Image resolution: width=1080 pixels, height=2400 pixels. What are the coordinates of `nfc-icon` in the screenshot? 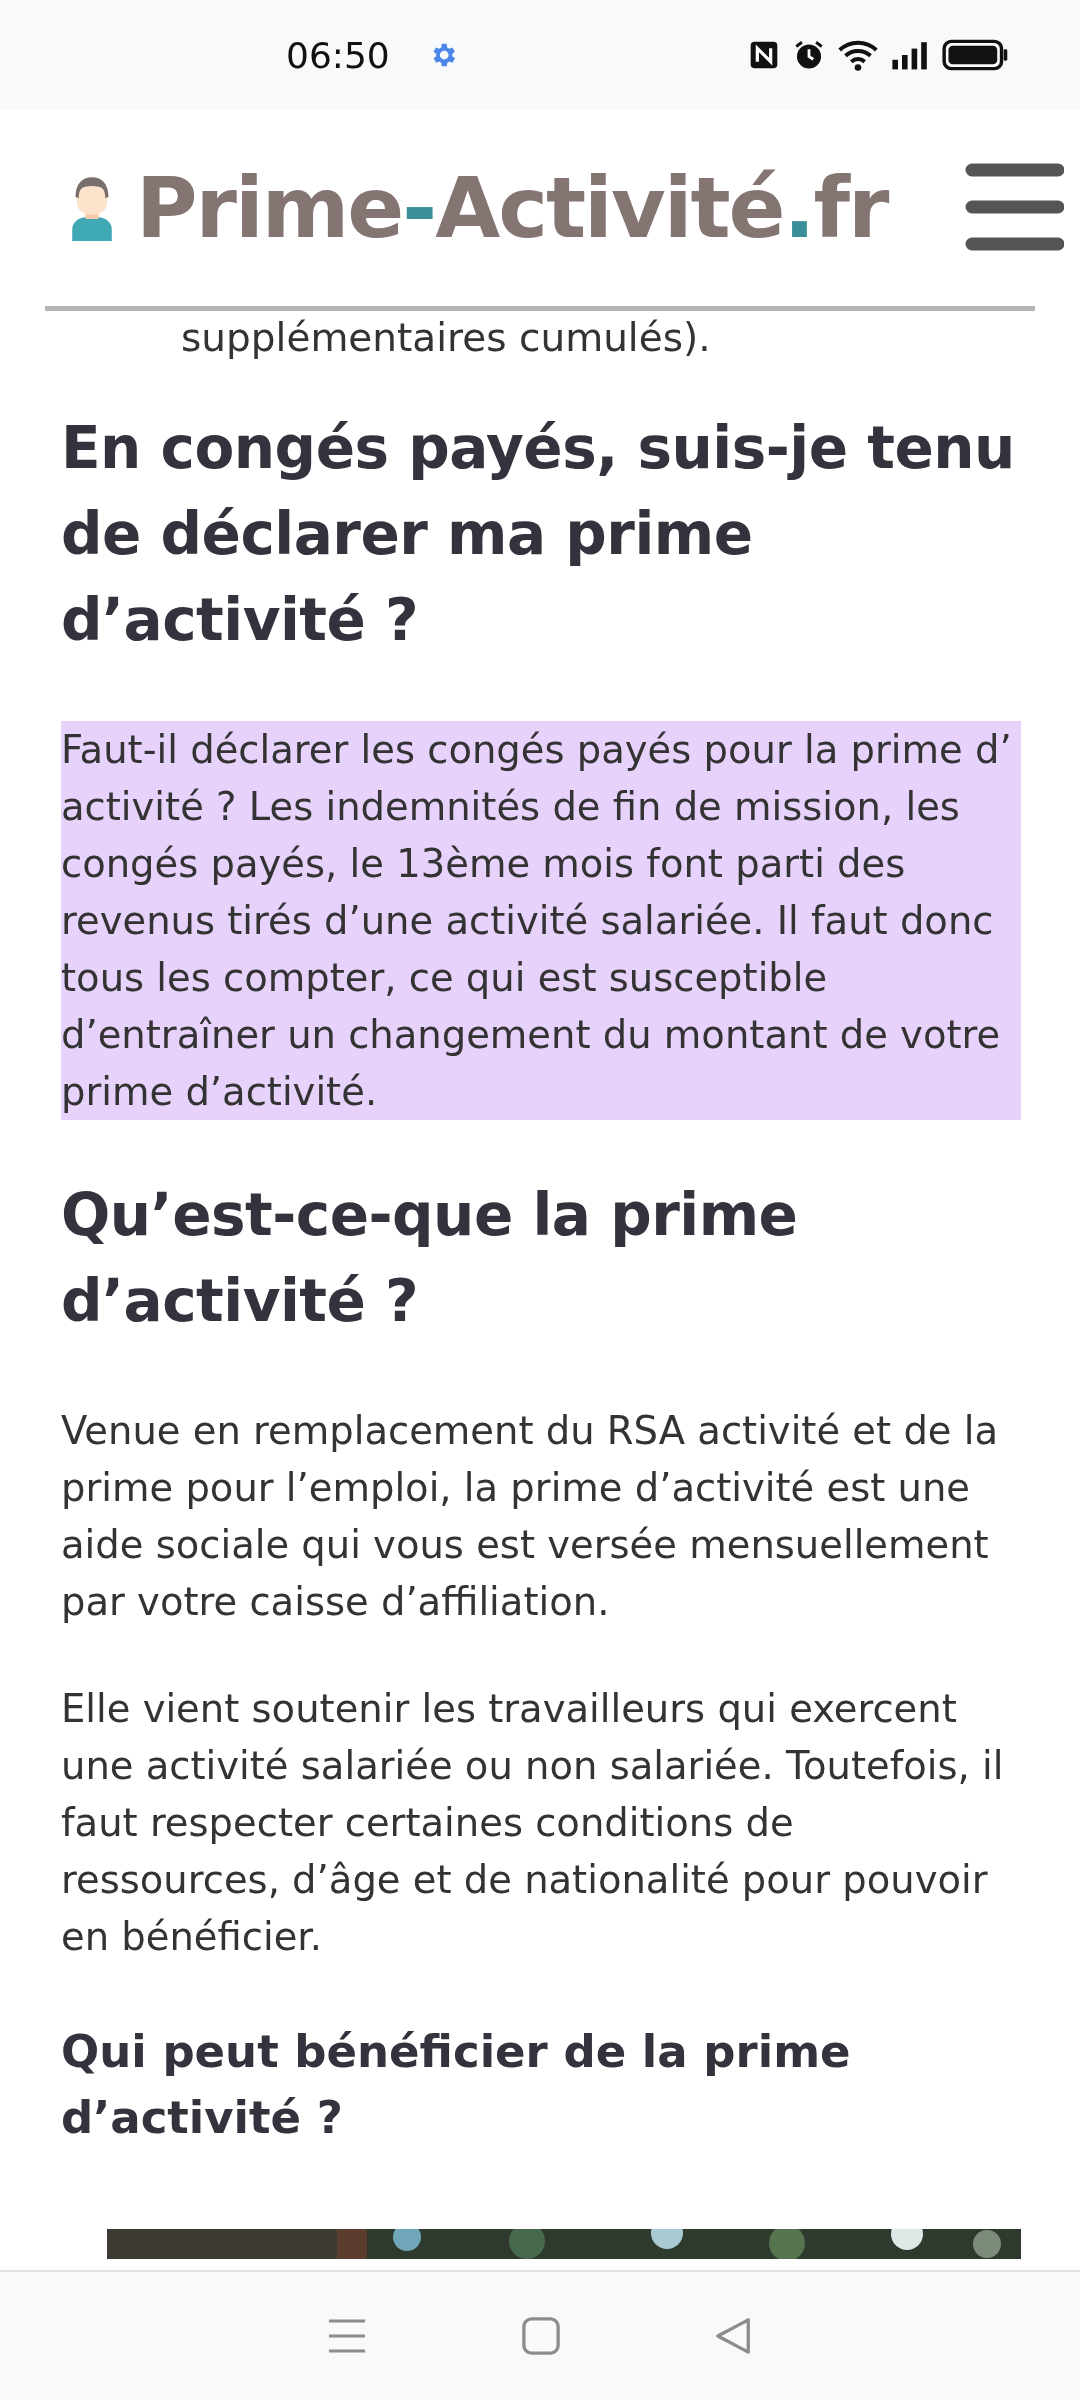 It's located at (764, 55).